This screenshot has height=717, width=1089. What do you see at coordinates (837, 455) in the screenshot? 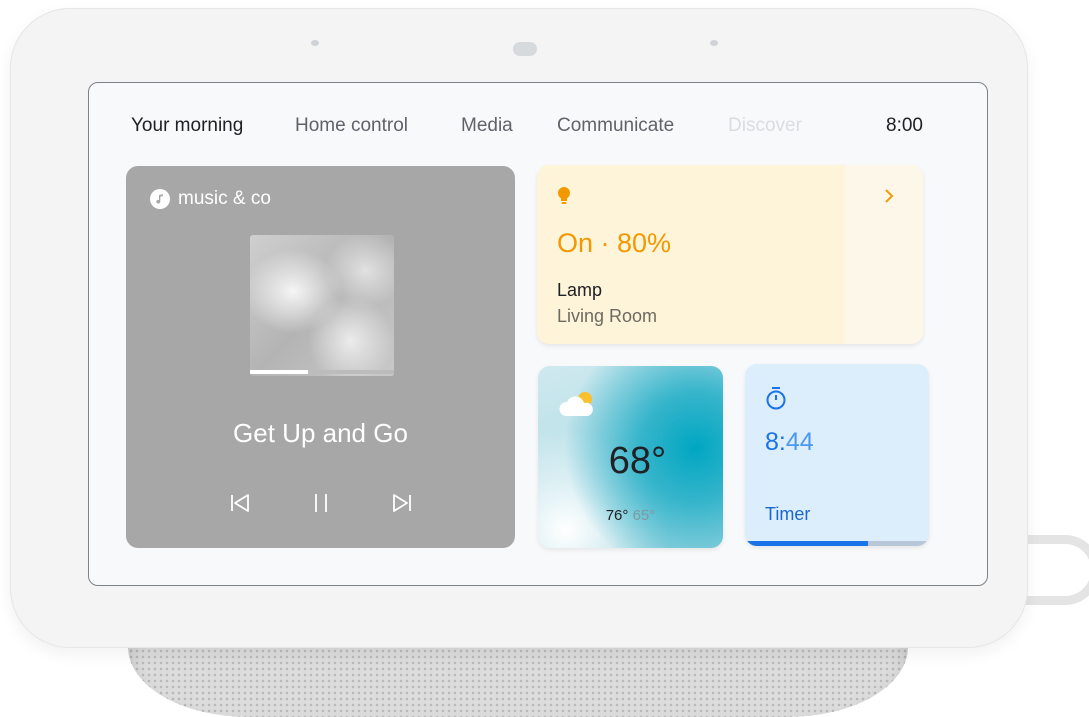
I see `timer-card: 8:44 Timer` at bounding box center [837, 455].